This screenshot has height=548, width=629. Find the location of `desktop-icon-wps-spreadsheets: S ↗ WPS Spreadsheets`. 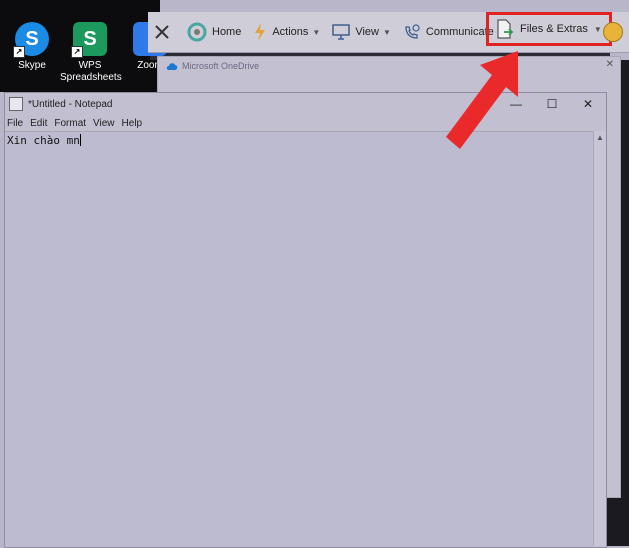

desktop-icon-wps-spreadsheets: S ↗ WPS Spreadsheets is located at coordinates (91, 53).